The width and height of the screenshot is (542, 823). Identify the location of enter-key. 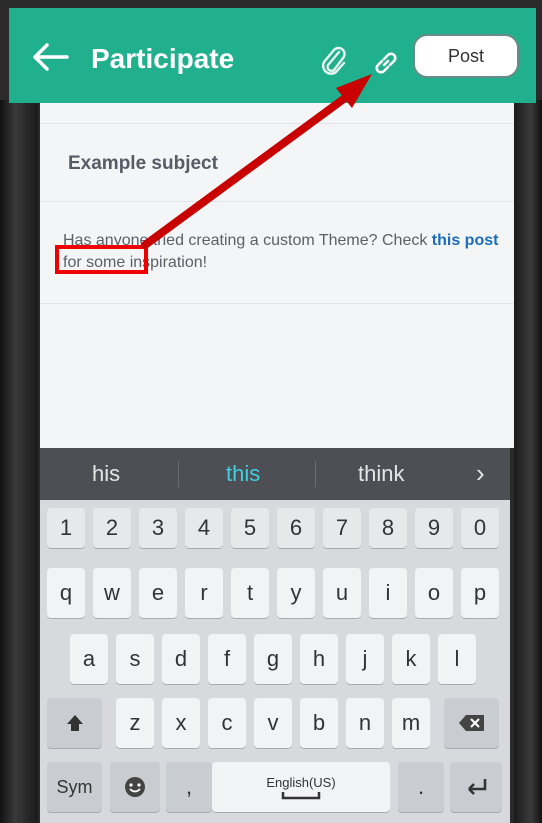
(476, 787).